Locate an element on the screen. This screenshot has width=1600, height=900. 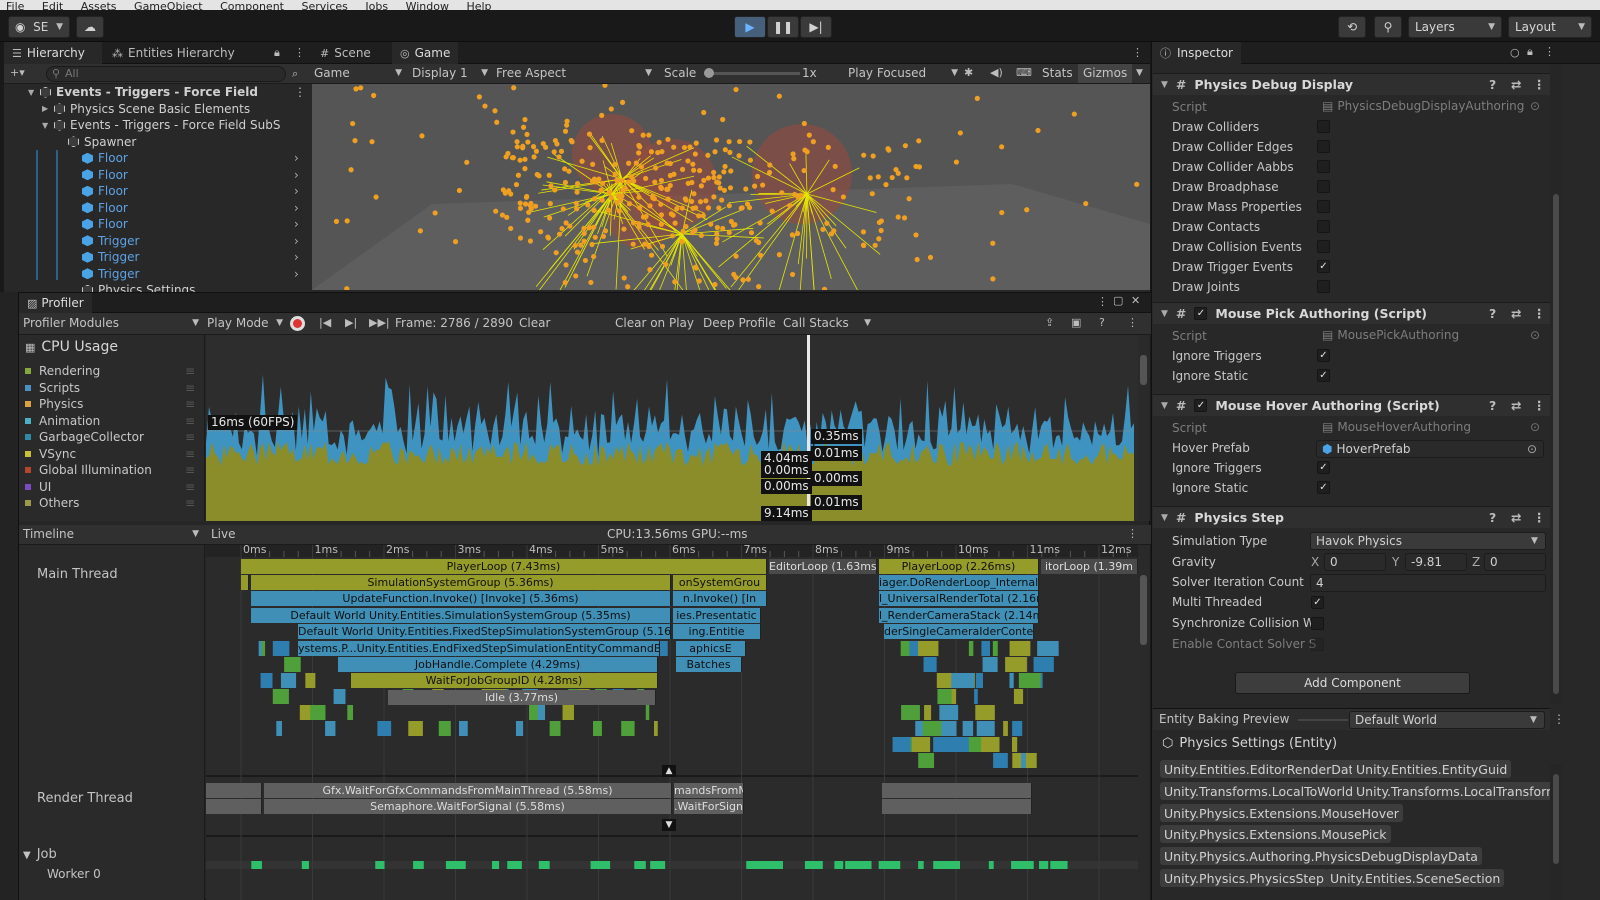
menu-gameobject: GameObject is located at coordinates (168, 5).